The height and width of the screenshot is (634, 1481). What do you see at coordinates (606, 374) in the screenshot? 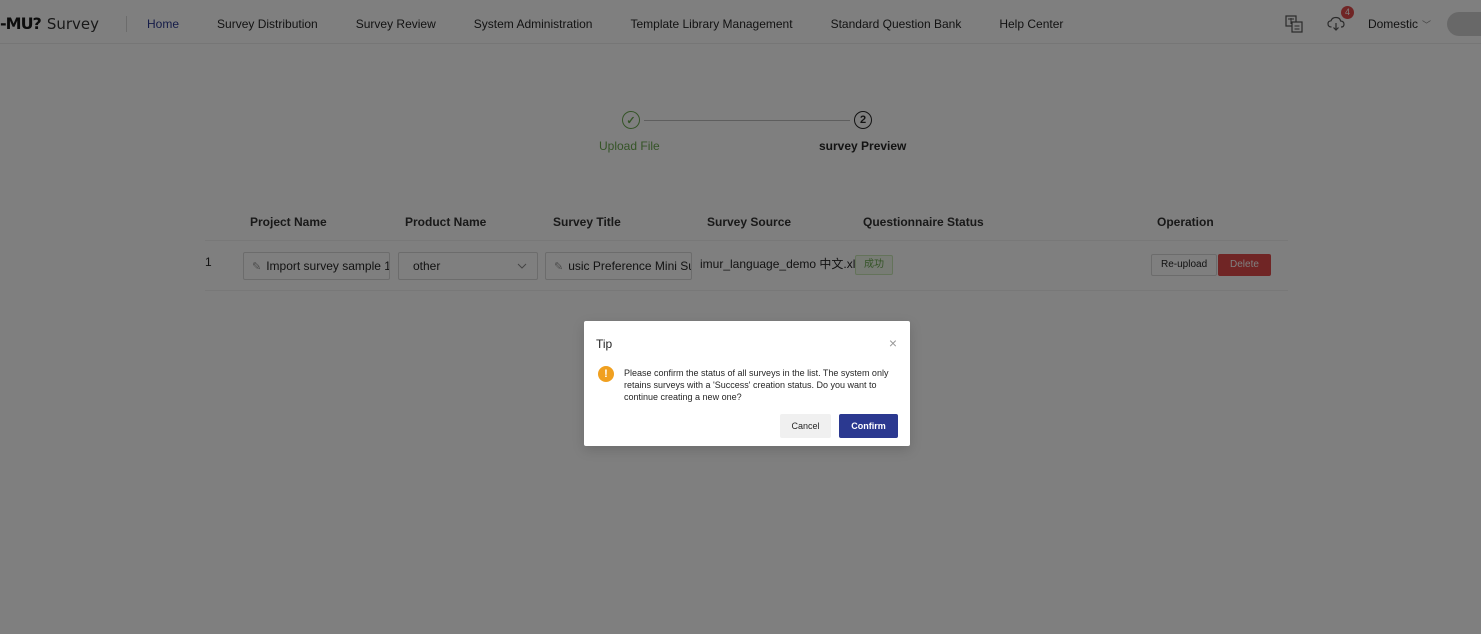
I see `warning-icon: !` at bounding box center [606, 374].